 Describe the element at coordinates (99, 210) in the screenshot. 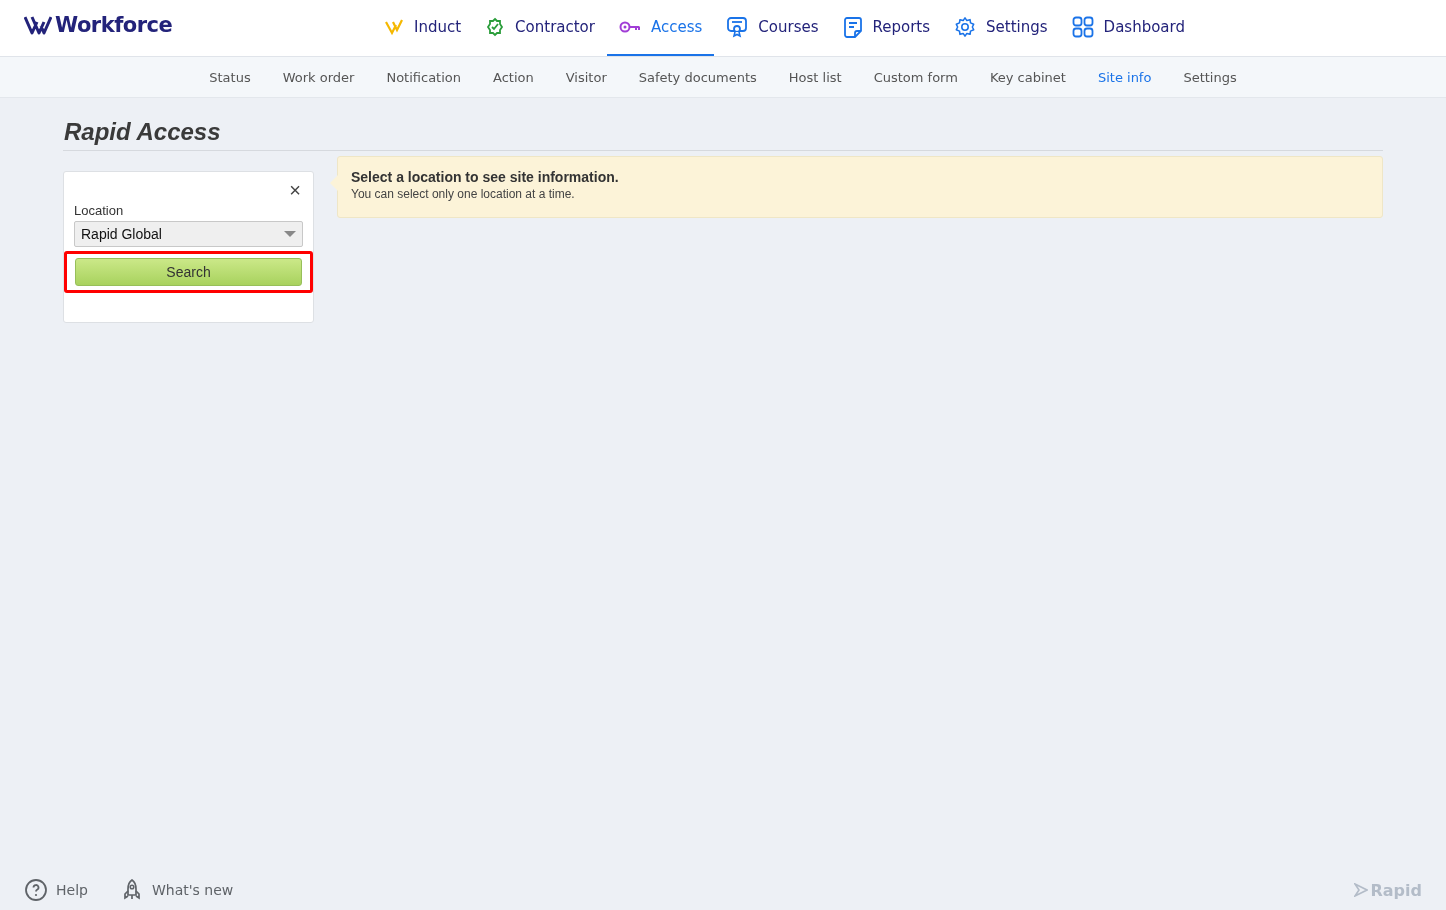

I see `location-label: Location` at that location.